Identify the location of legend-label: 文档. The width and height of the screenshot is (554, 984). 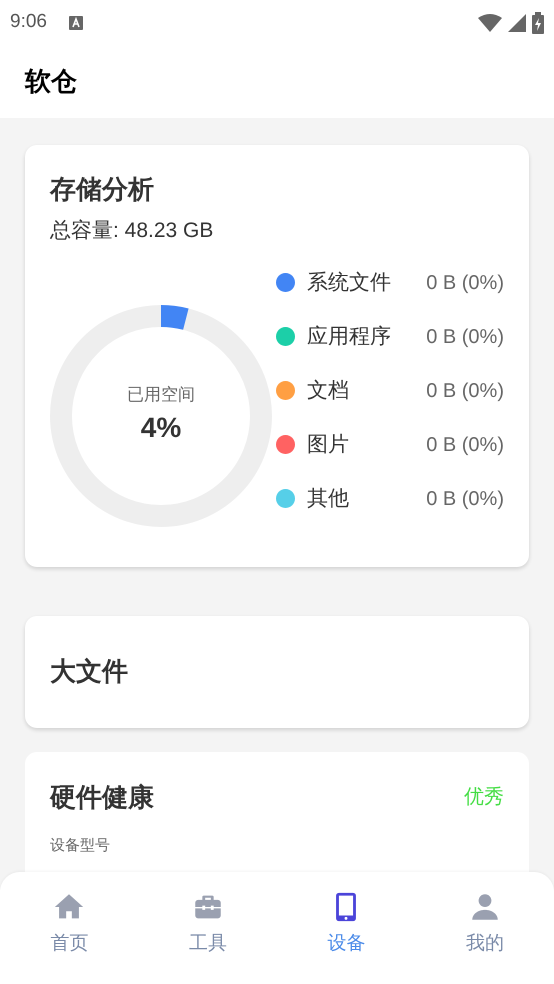
(328, 391).